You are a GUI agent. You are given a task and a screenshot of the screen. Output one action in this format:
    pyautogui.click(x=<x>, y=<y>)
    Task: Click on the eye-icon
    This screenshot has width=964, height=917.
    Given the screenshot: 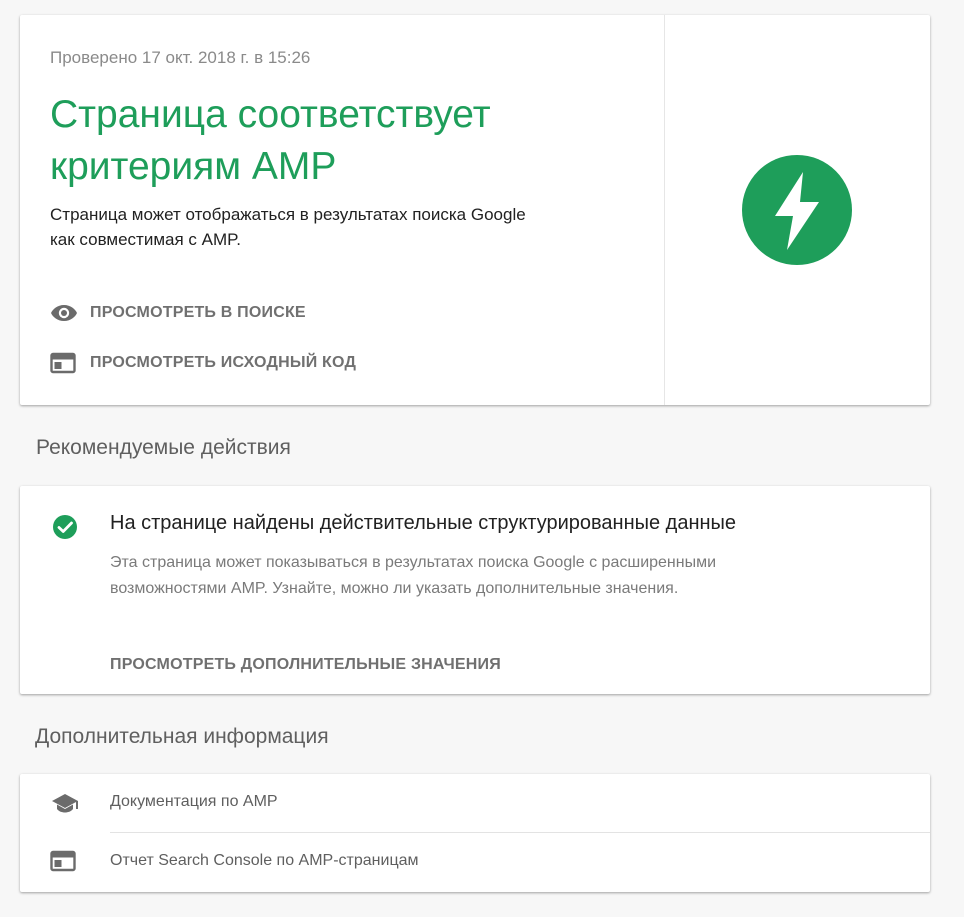 What is the action you would take?
    pyautogui.click(x=65, y=313)
    